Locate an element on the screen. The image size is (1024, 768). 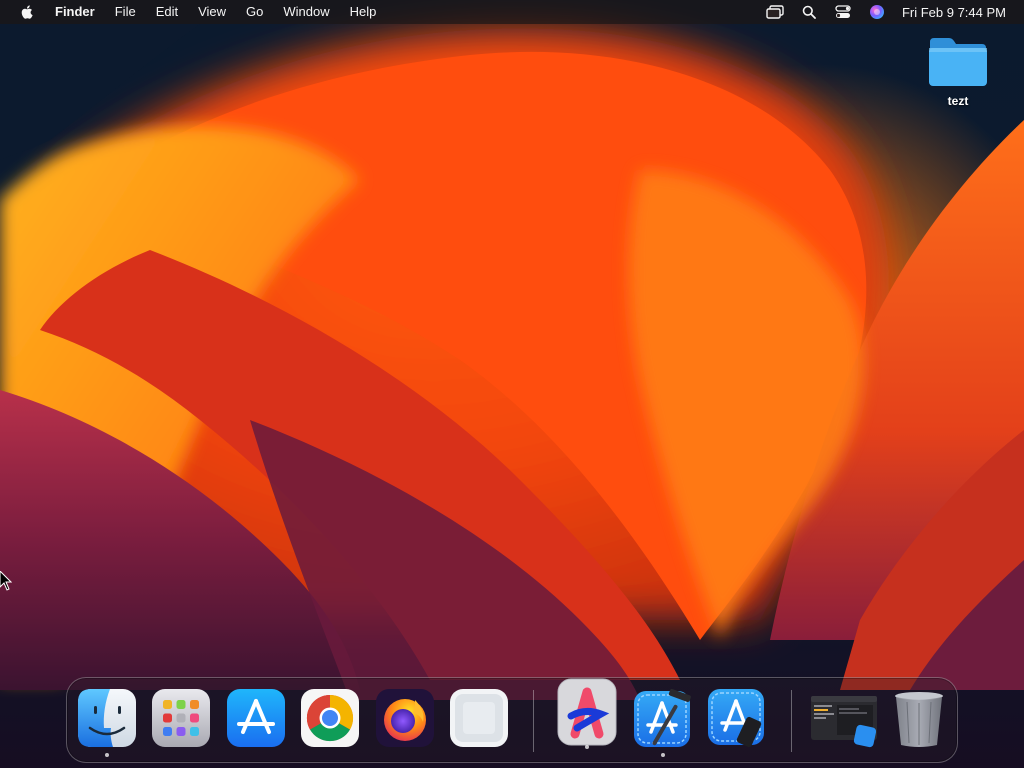
dock-item-finder is located at coordinates (107, 722).